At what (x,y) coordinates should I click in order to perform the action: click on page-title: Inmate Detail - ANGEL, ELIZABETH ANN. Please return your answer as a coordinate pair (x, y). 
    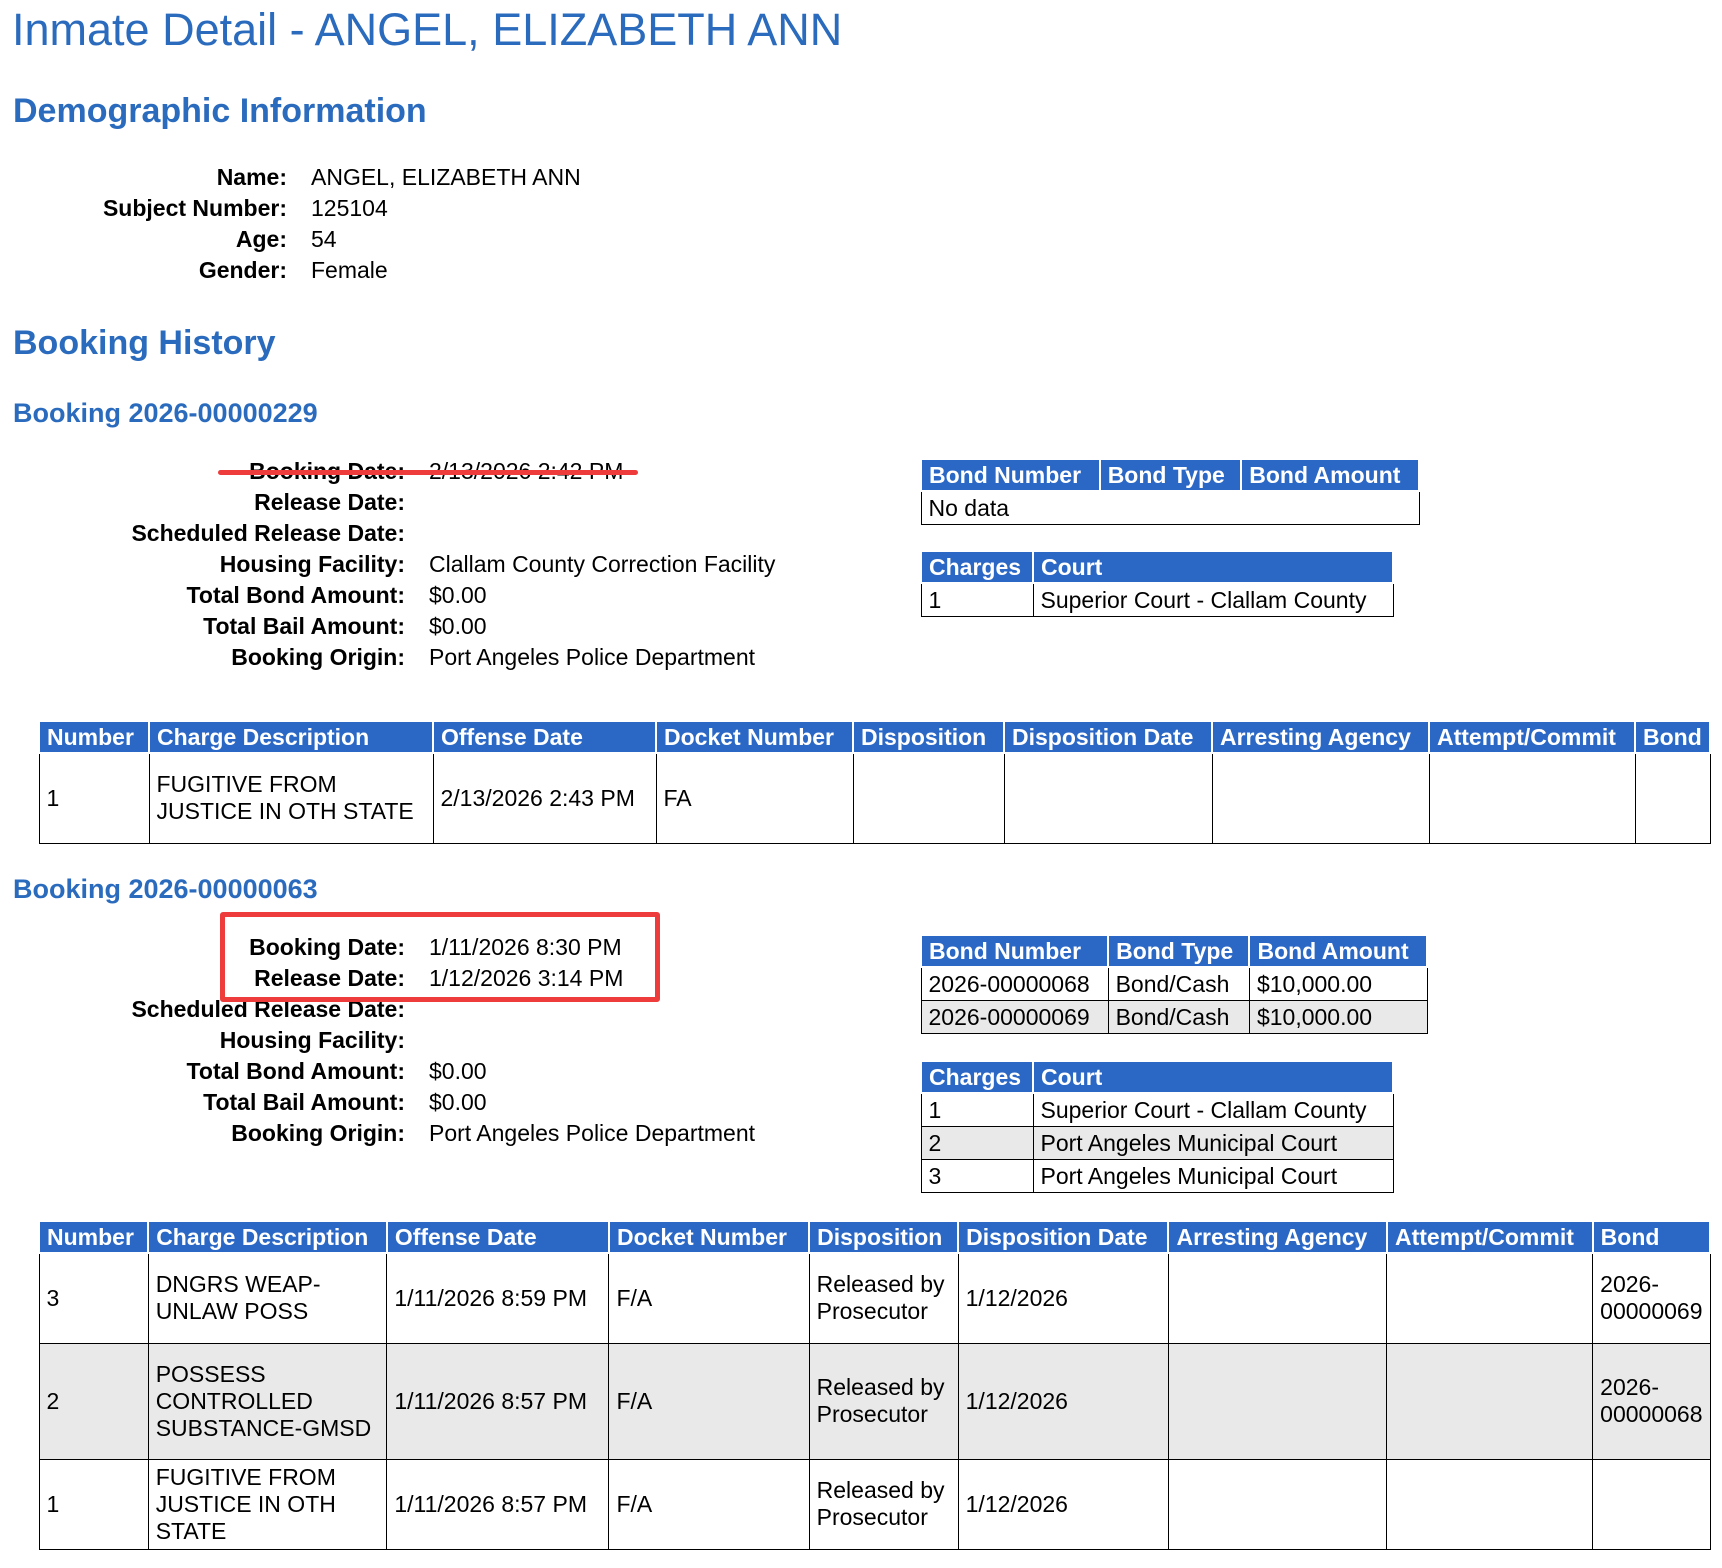
    Looking at the image, I should click on (427, 29).